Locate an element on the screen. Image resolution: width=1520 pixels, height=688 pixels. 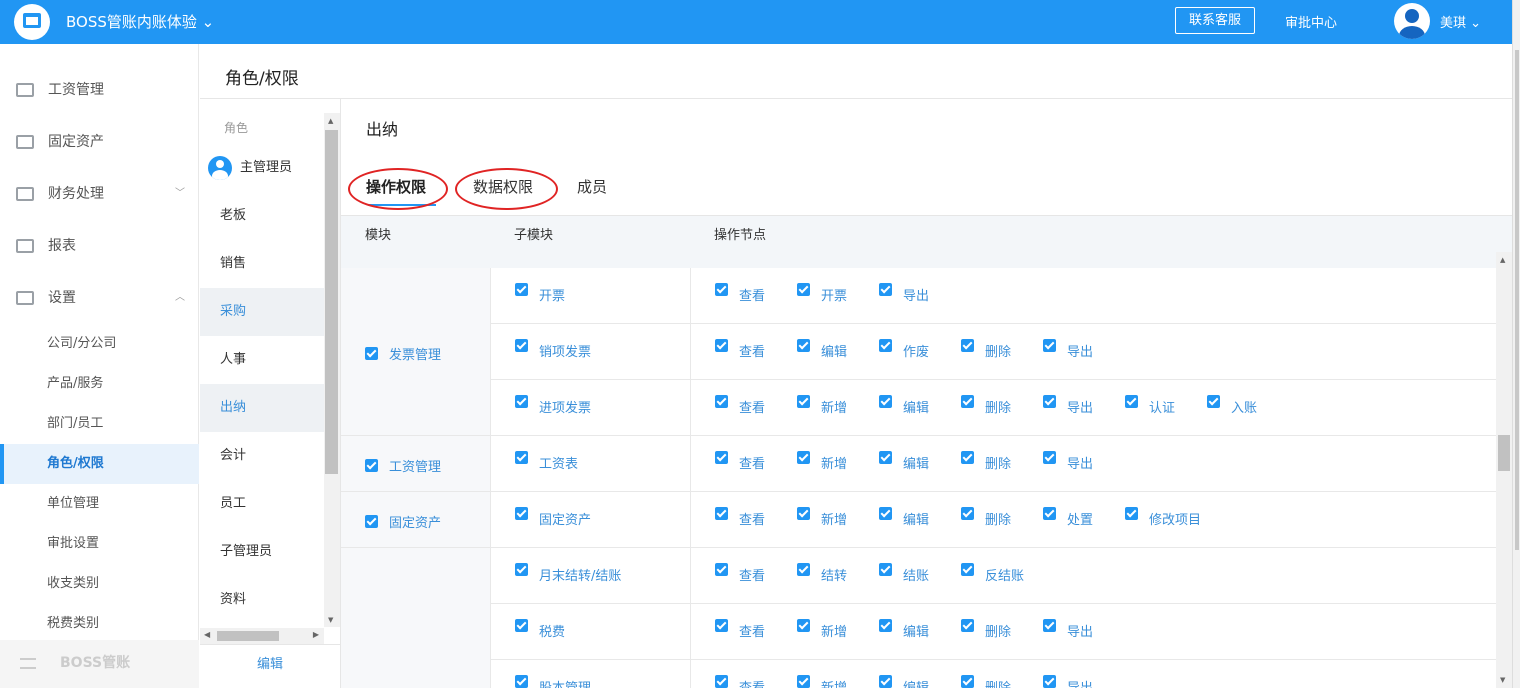
sidebar-sub-item: 公司/分公司 is located at coordinates (99, 344).